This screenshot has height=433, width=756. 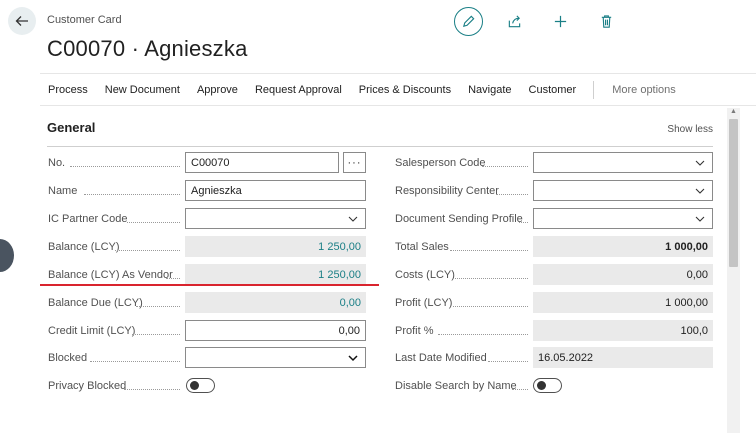 I want to click on menu-customer: Customer, so click(x=553, y=90).